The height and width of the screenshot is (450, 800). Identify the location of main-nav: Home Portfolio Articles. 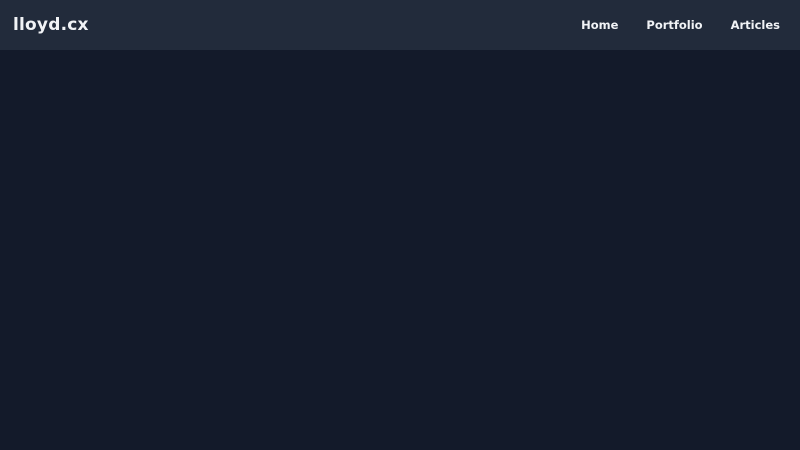
(680, 25).